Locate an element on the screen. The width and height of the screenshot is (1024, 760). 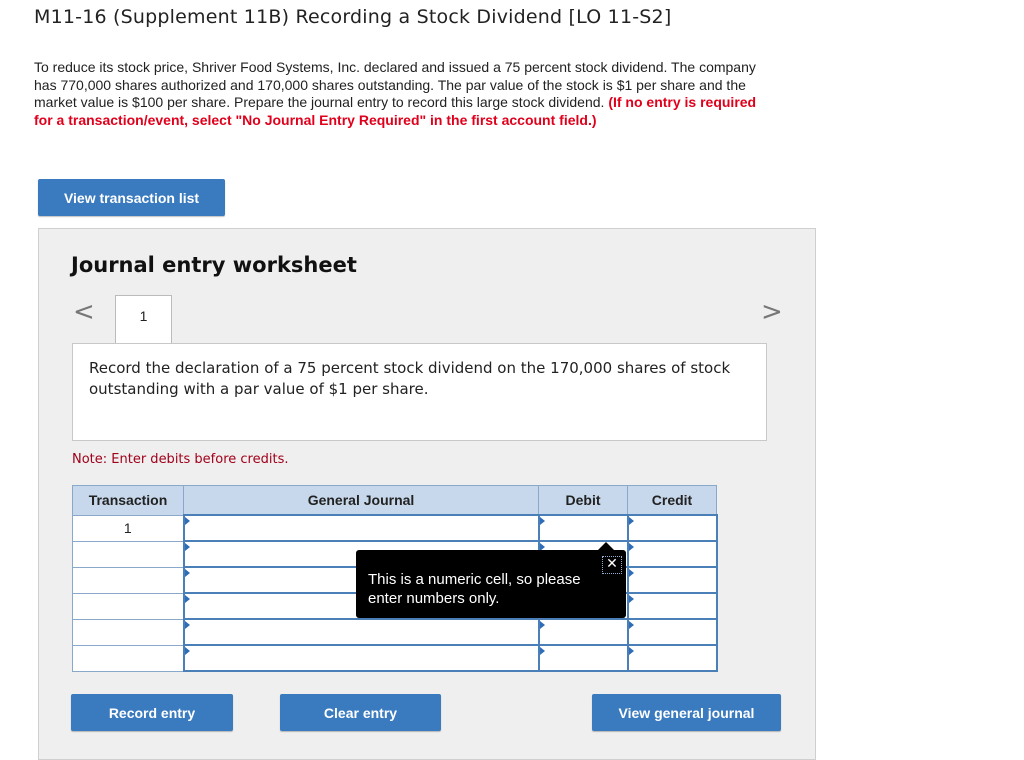
view-transaction-list-button: View transaction list is located at coordinates (131, 197).